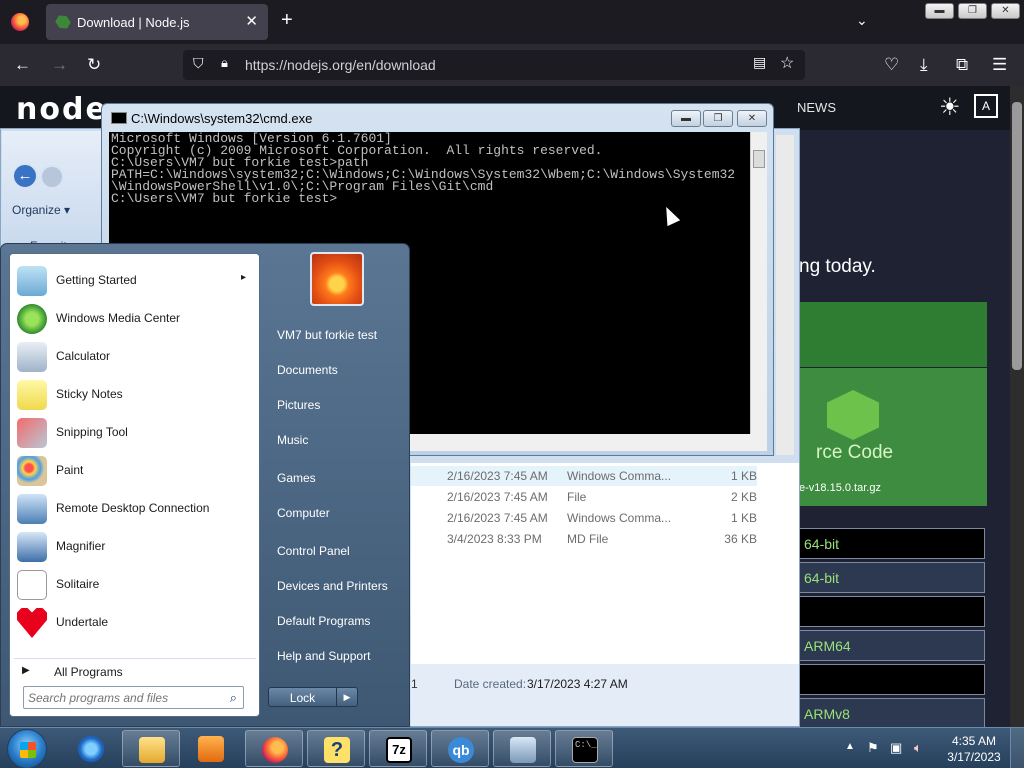 This screenshot has height=768, width=1024. I want to click on node-logo: node, so click(62, 109).